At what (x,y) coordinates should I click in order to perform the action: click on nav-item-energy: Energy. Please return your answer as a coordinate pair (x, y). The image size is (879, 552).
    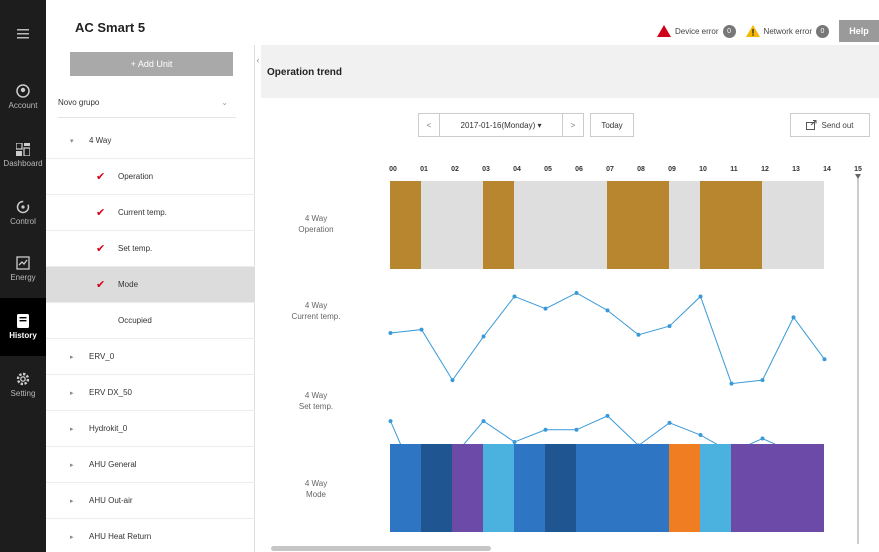
    Looking at the image, I should click on (23, 269).